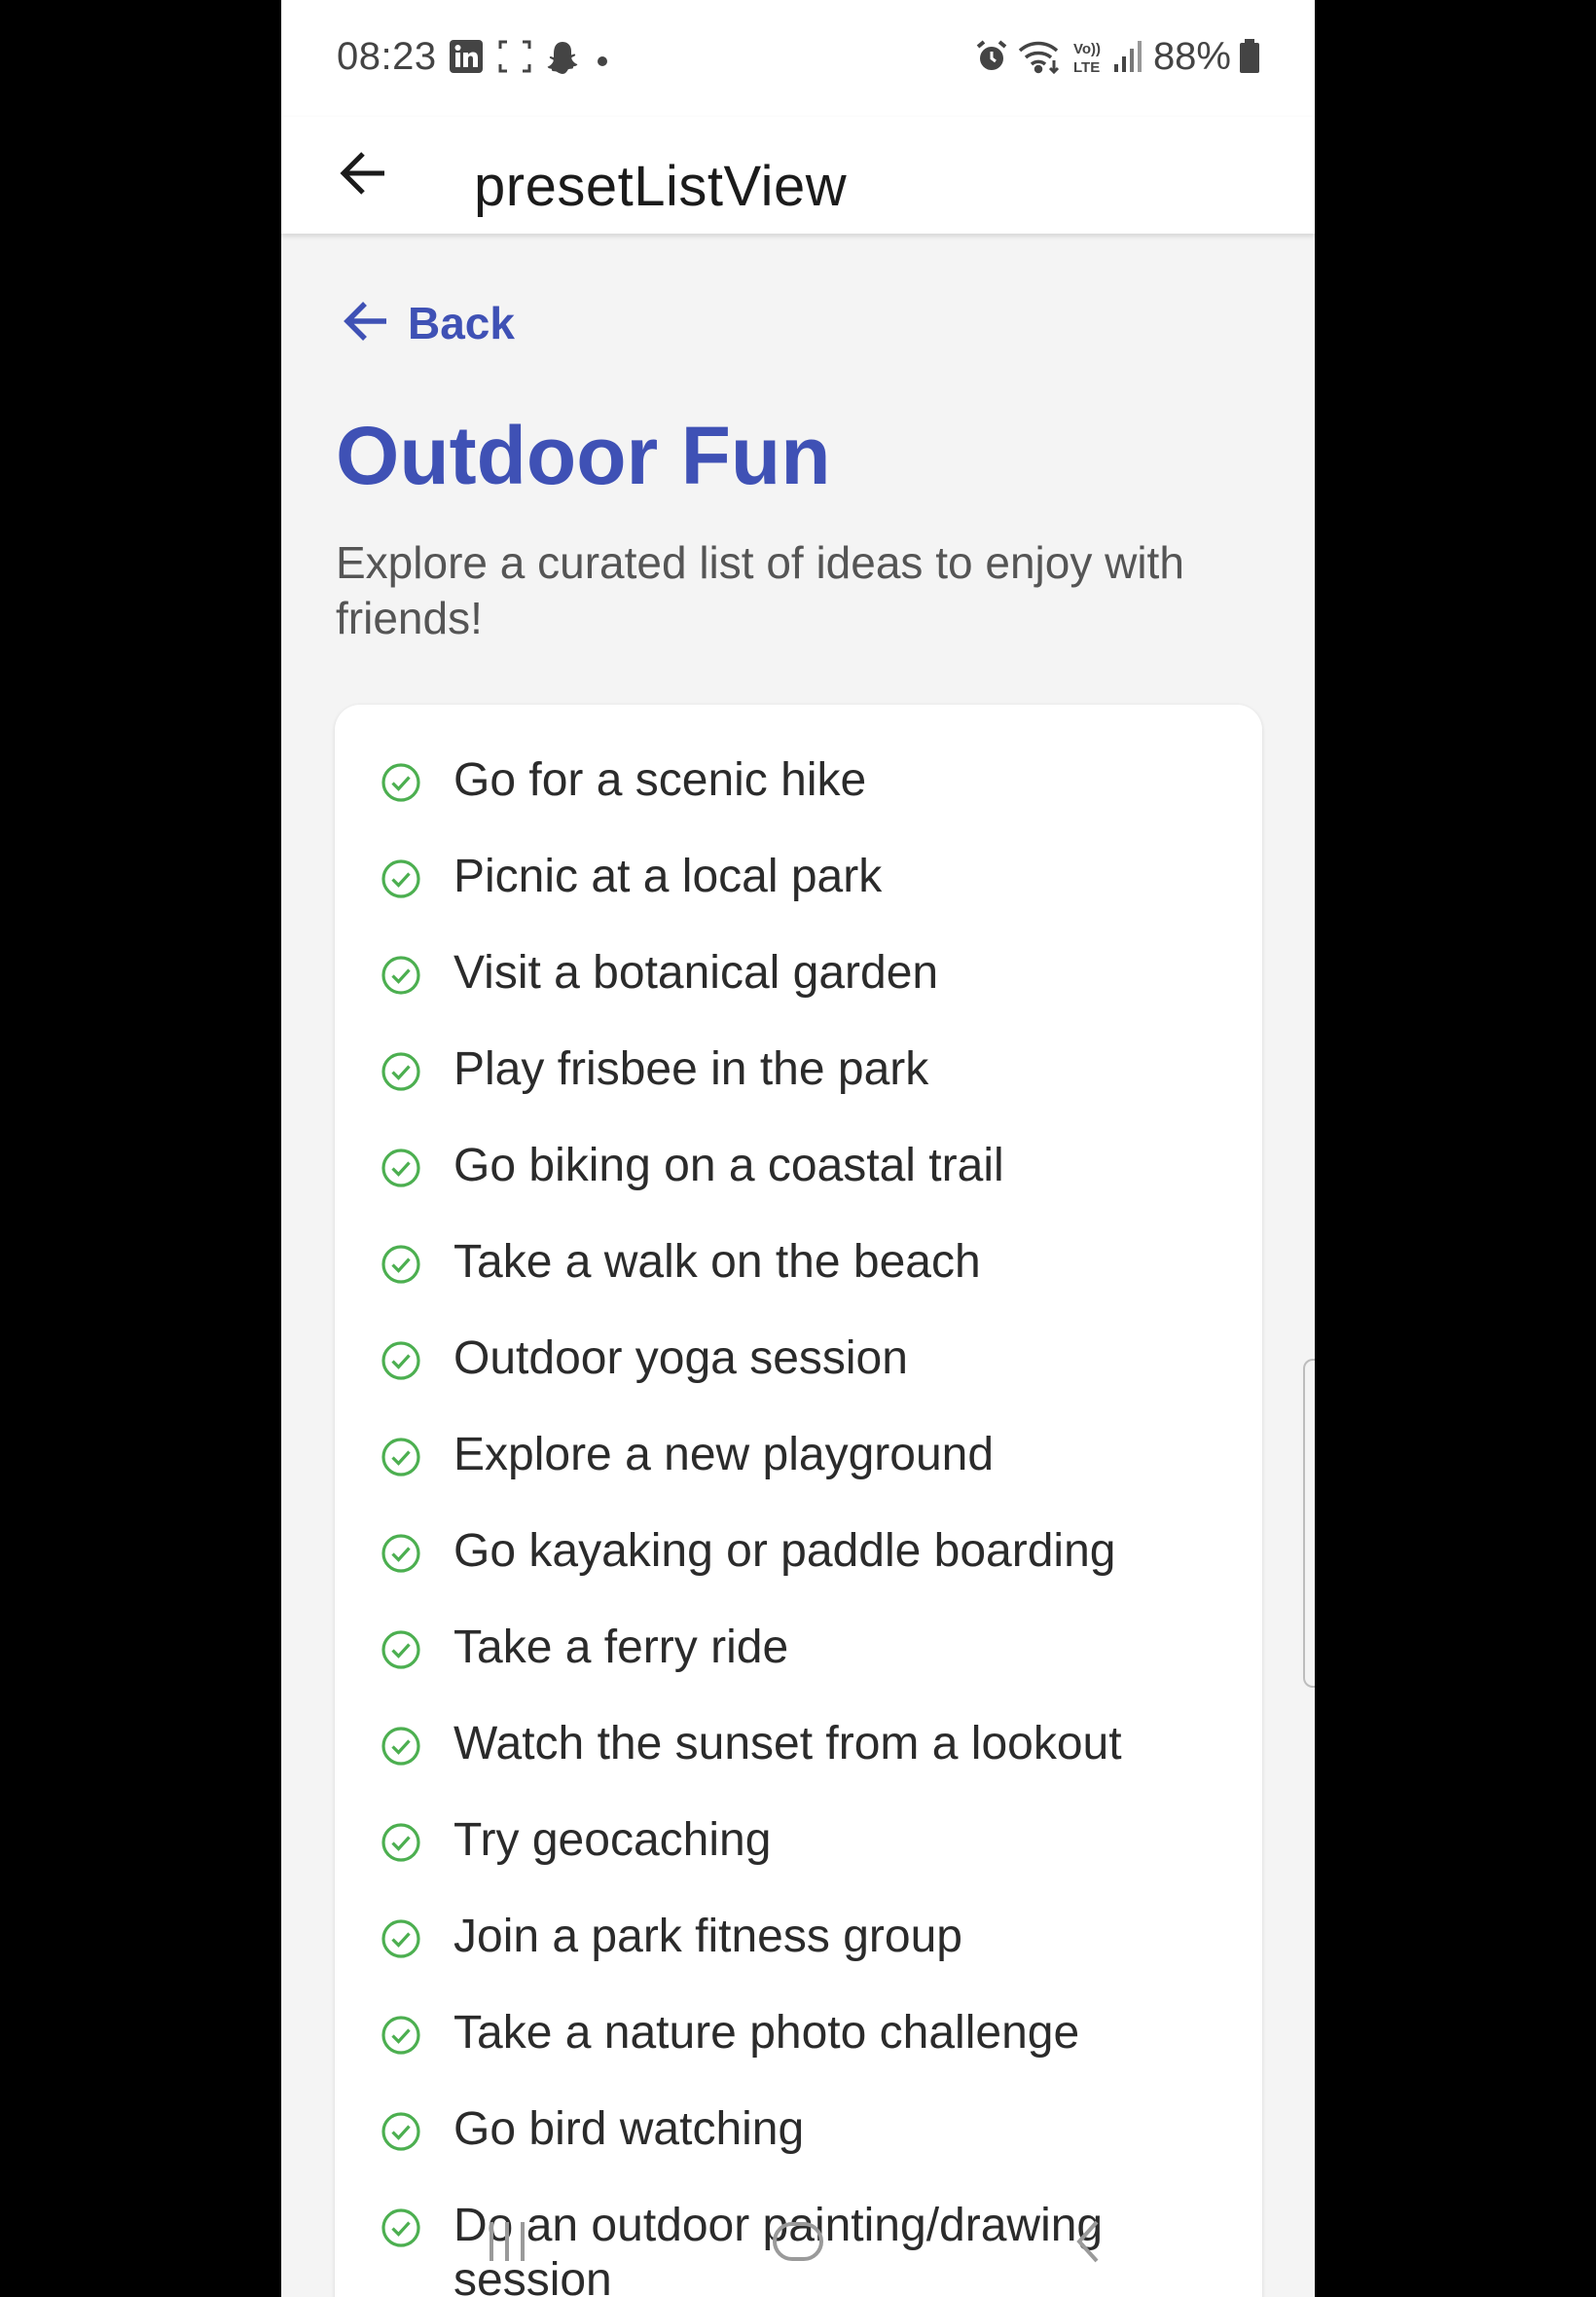  I want to click on home-button, so click(798, 2243).